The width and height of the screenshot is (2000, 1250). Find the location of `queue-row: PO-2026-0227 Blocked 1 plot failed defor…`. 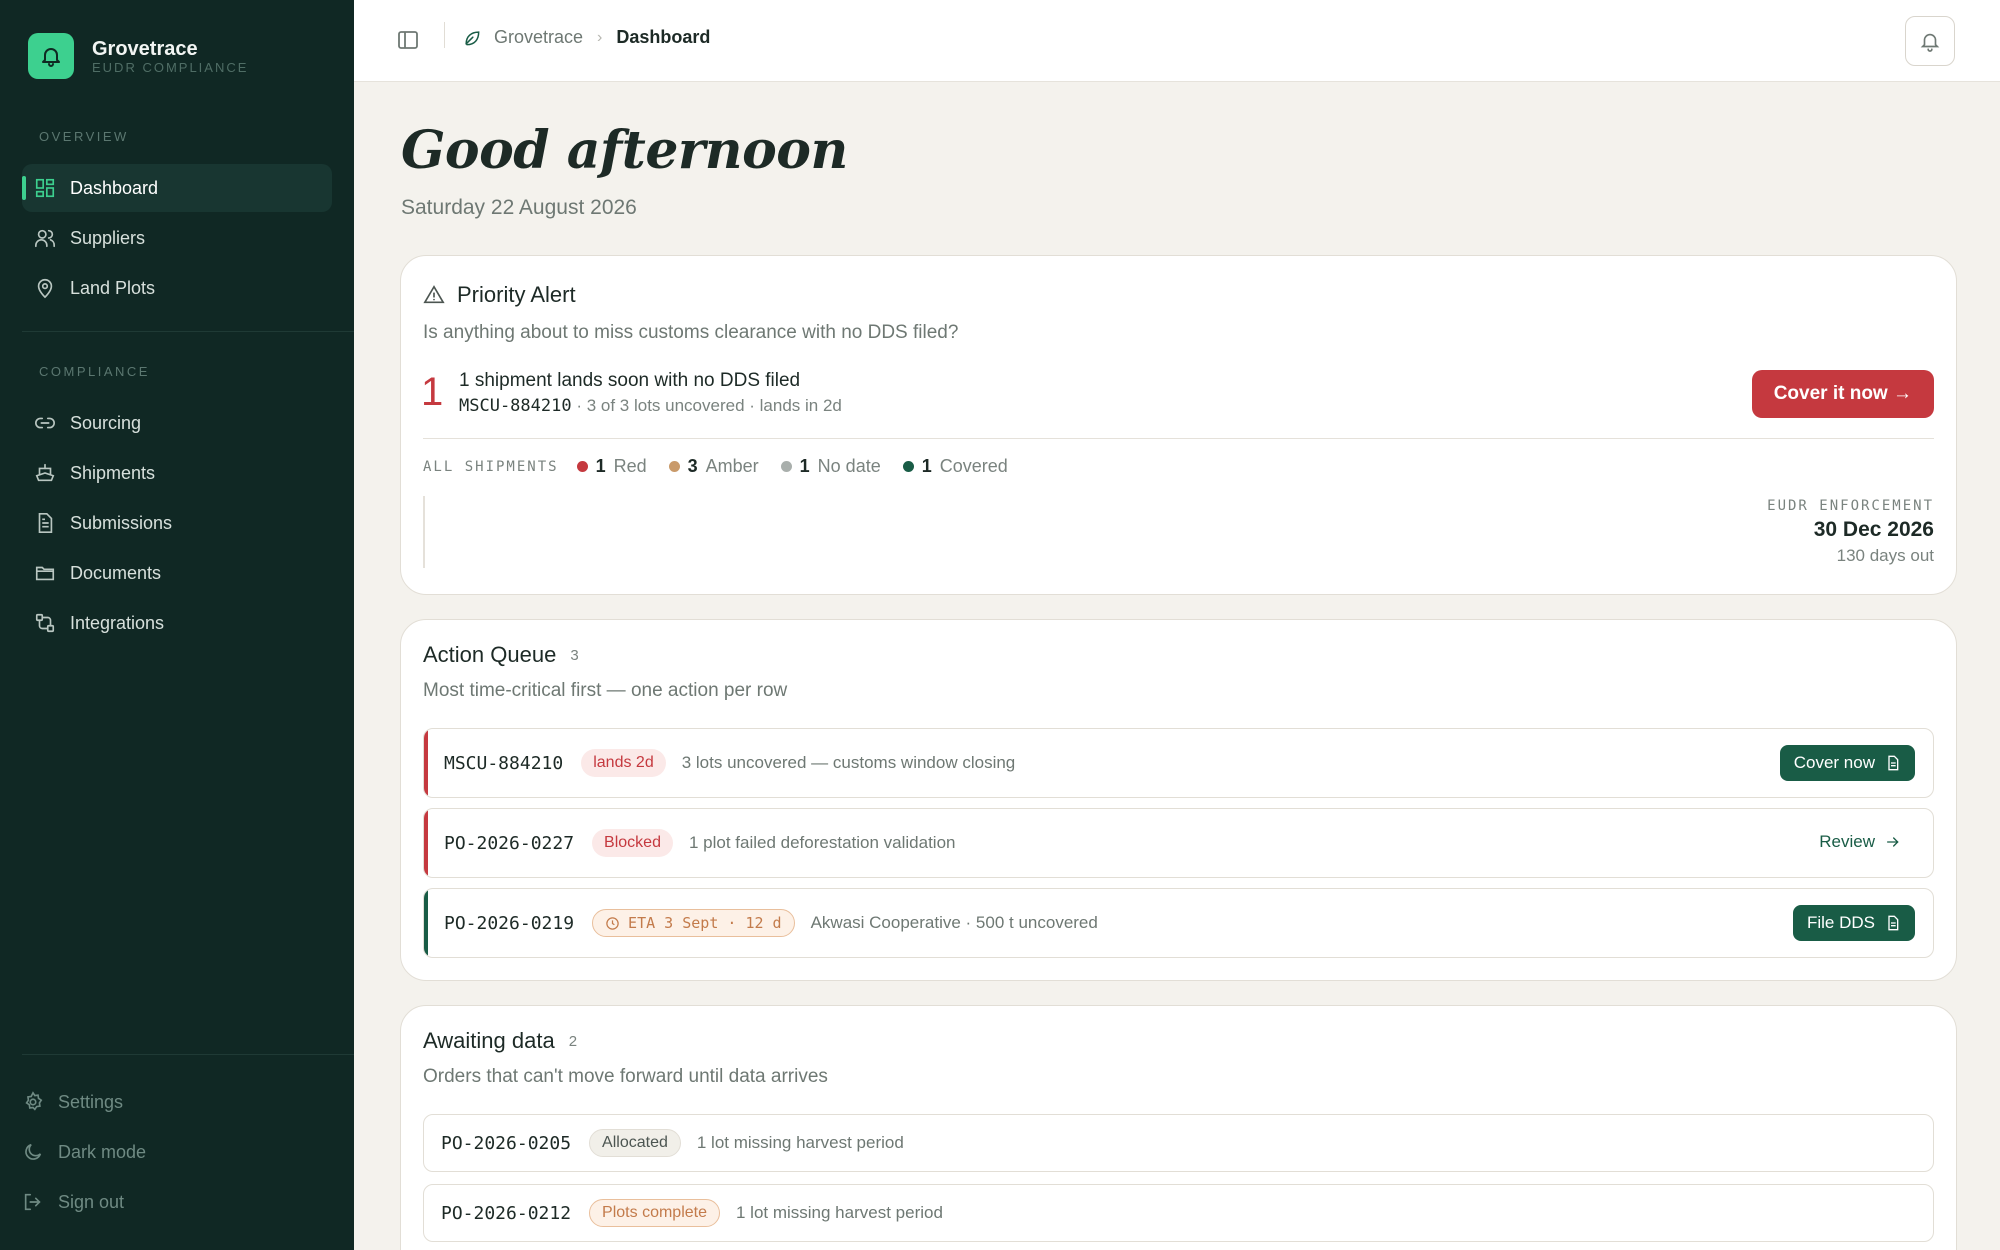

queue-row: PO-2026-0227 Blocked 1 plot failed defor… is located at coordinates (1178, 843).